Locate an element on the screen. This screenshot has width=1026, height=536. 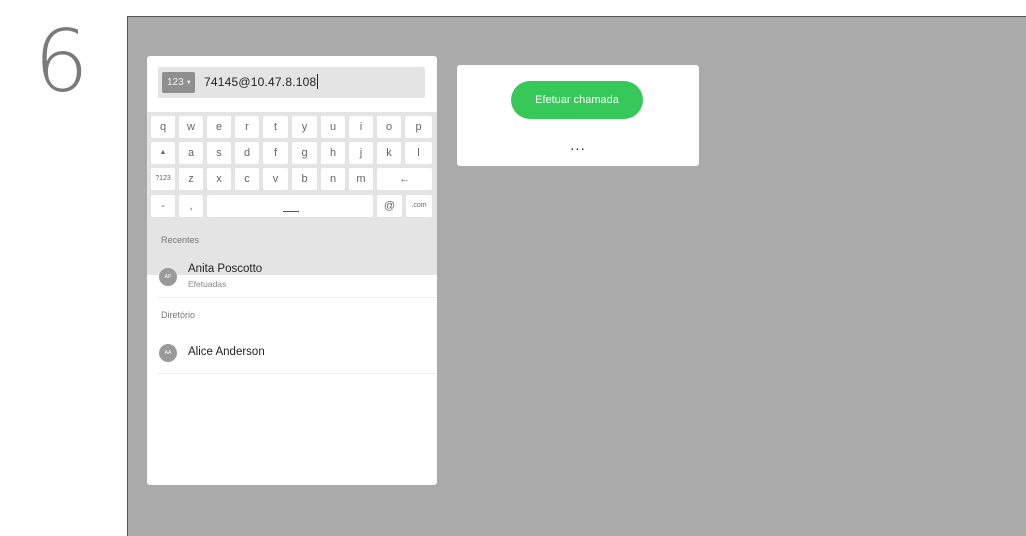
key-b: b is located at coordinates (304, 179).